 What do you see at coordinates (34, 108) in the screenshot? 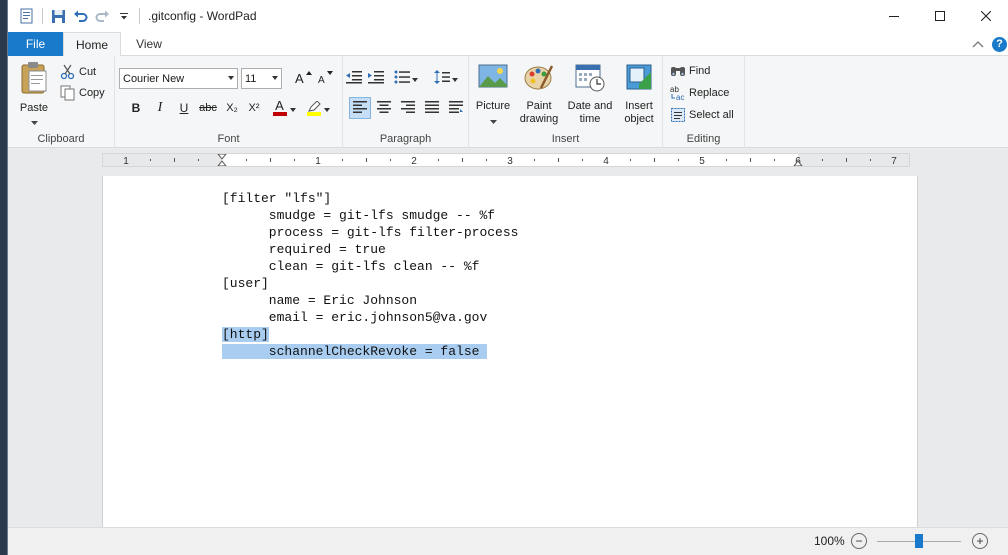
I see `paste-label: Paste` at bounding box center [34, 108].